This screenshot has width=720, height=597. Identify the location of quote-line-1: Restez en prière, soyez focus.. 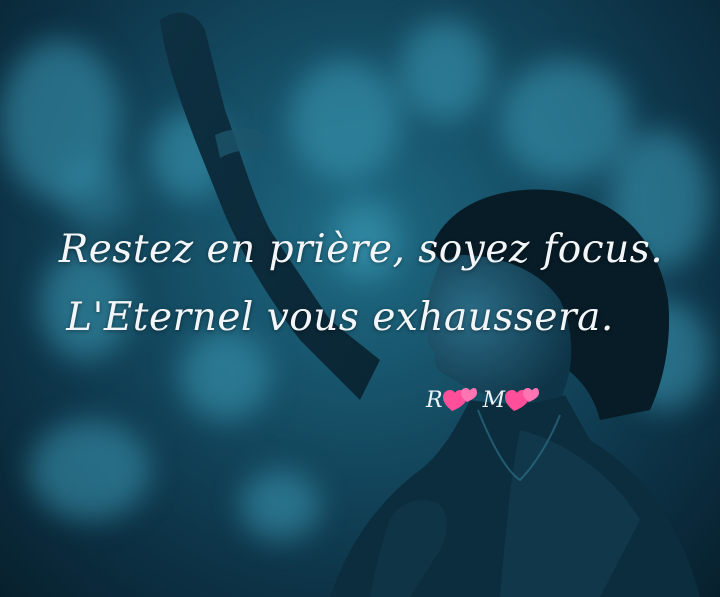
(361, 249).